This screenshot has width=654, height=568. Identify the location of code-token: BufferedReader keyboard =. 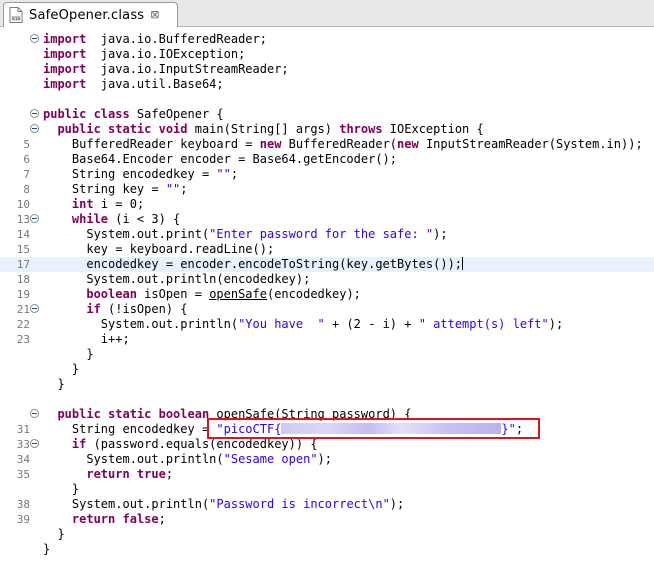
(151, 144).